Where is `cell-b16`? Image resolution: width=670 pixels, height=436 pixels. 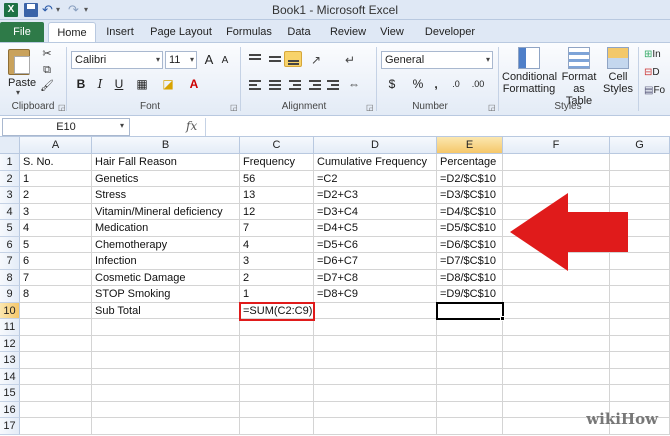
cell-b16 is located at coordinates (166, 409).